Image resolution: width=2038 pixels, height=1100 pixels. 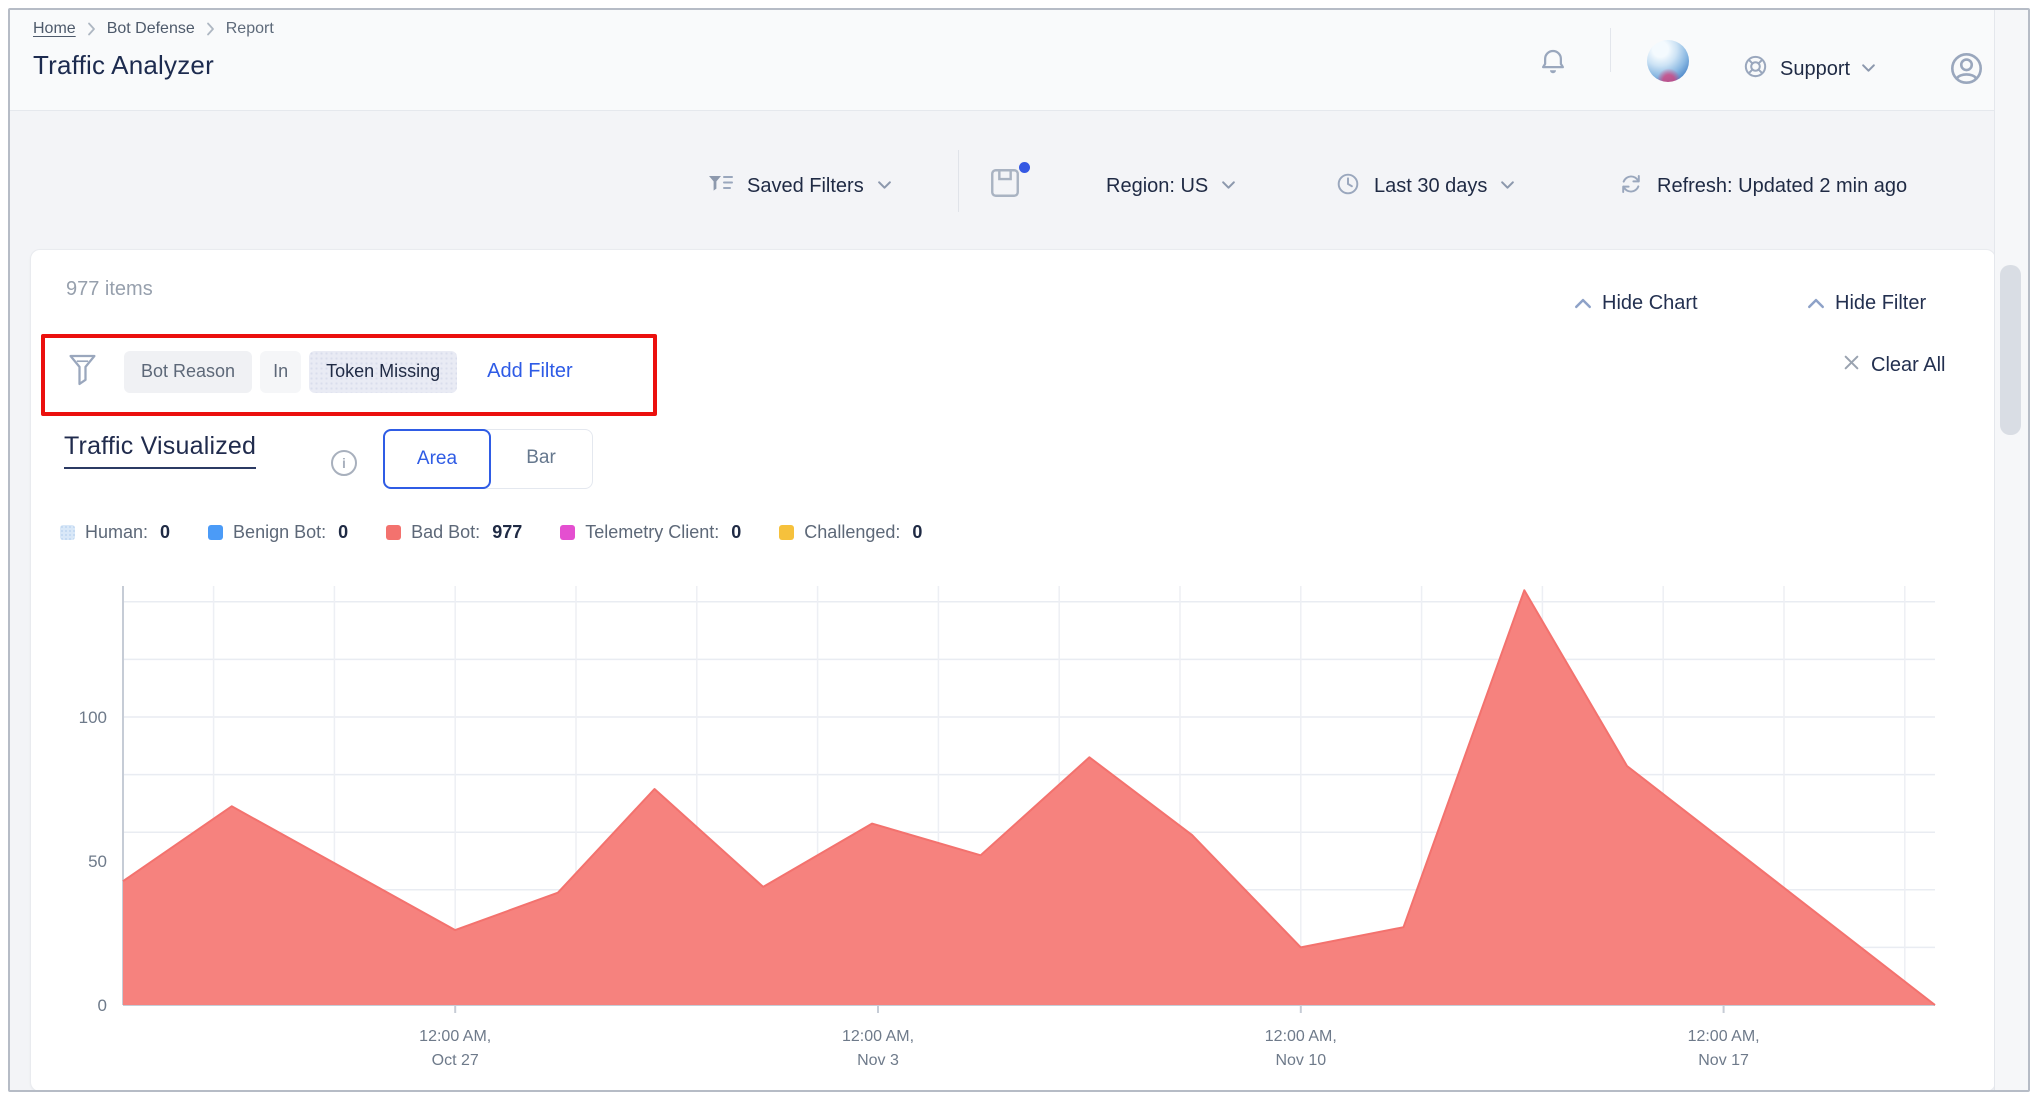 What do you see at coordinates (1650, 303) in the screenshot?
I see `hide-chart-label: Hide Chart` at bounding box center [1650, 303].